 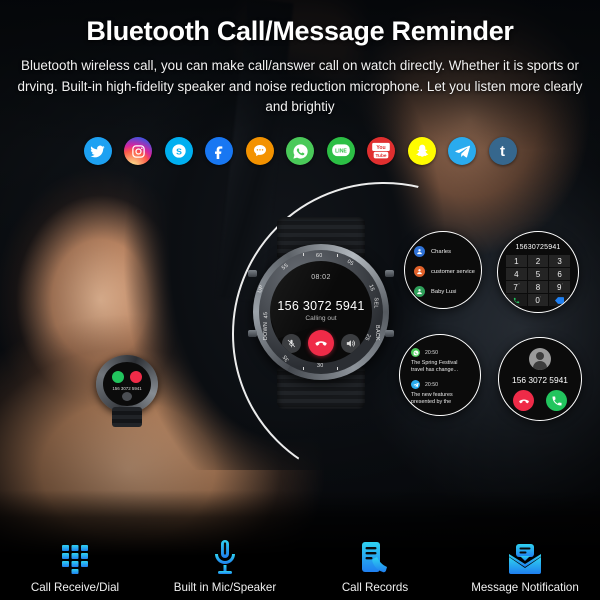 I want to click on dialpad-key-5: 5, so click(x=538, y=274).